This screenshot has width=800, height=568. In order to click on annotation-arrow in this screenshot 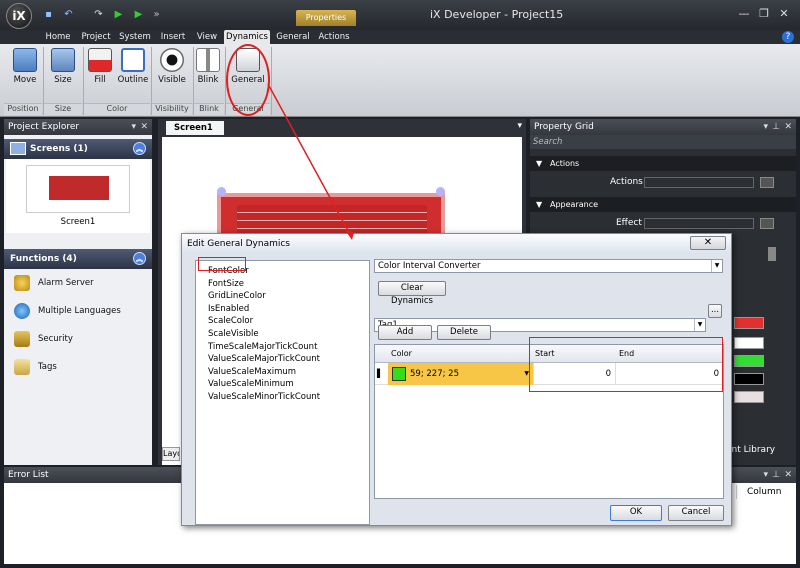, I will do `click(310, 161)`.